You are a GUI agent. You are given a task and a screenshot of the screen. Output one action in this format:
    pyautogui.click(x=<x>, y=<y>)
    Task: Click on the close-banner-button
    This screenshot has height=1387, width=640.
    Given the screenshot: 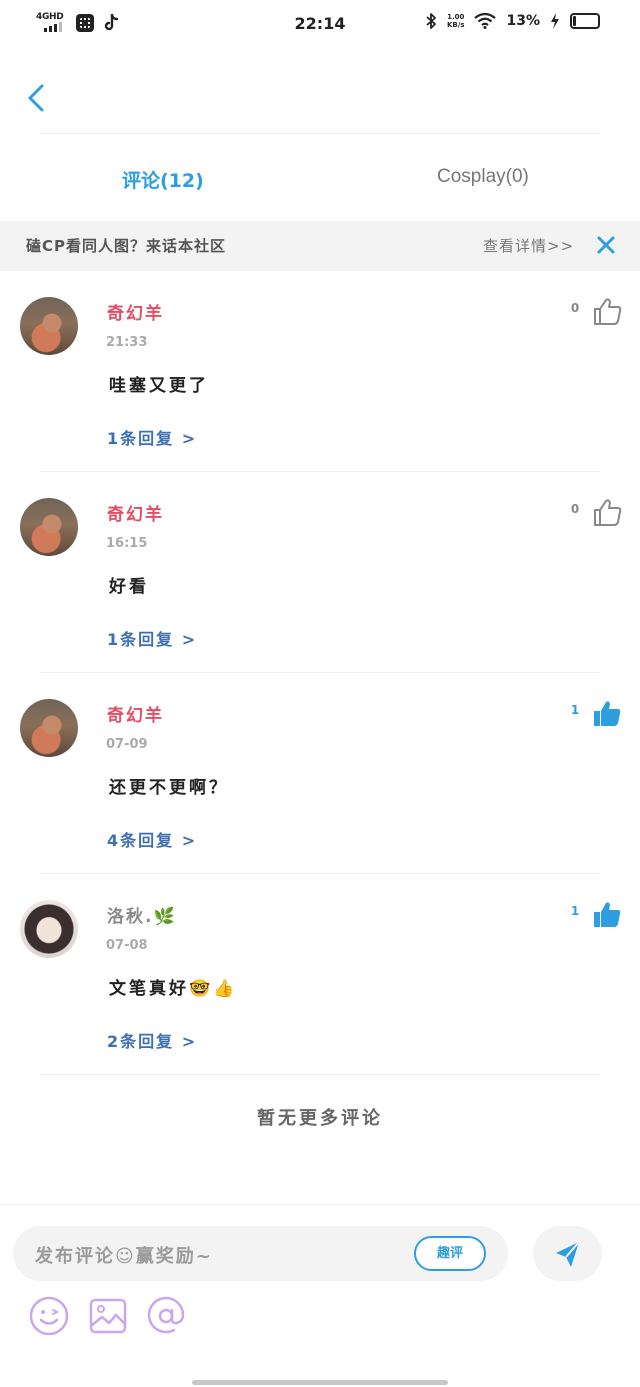 What is the action you would take?
    pyautogui.click(x=606, y=245)
    